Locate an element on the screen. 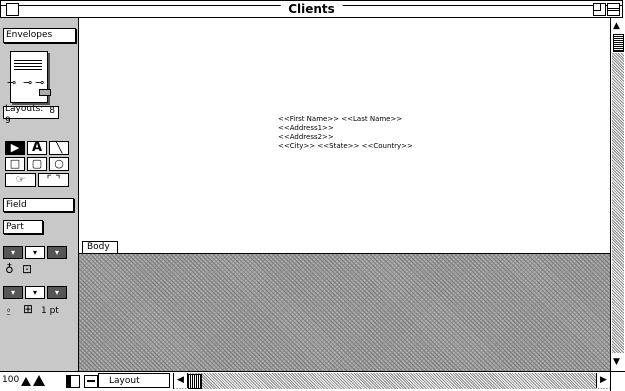 This screenshot has width=625, height=391. horizontal-scrollbar: ◀ ▶ is located at coordinates (391, 381).